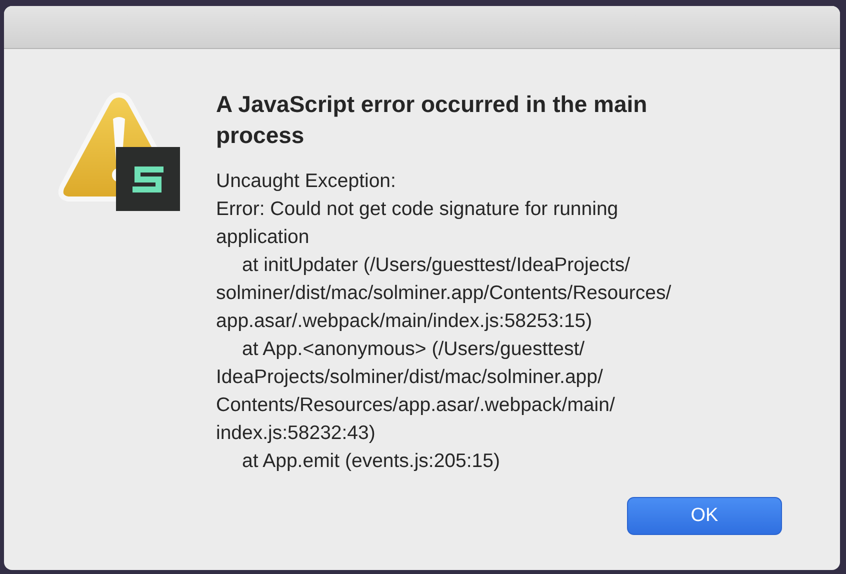 The image size is (846, 574). What do you see at coordinates (704, 516) in the screenshot?
I see `ok-button: OK` at bounding box center [704, 516].